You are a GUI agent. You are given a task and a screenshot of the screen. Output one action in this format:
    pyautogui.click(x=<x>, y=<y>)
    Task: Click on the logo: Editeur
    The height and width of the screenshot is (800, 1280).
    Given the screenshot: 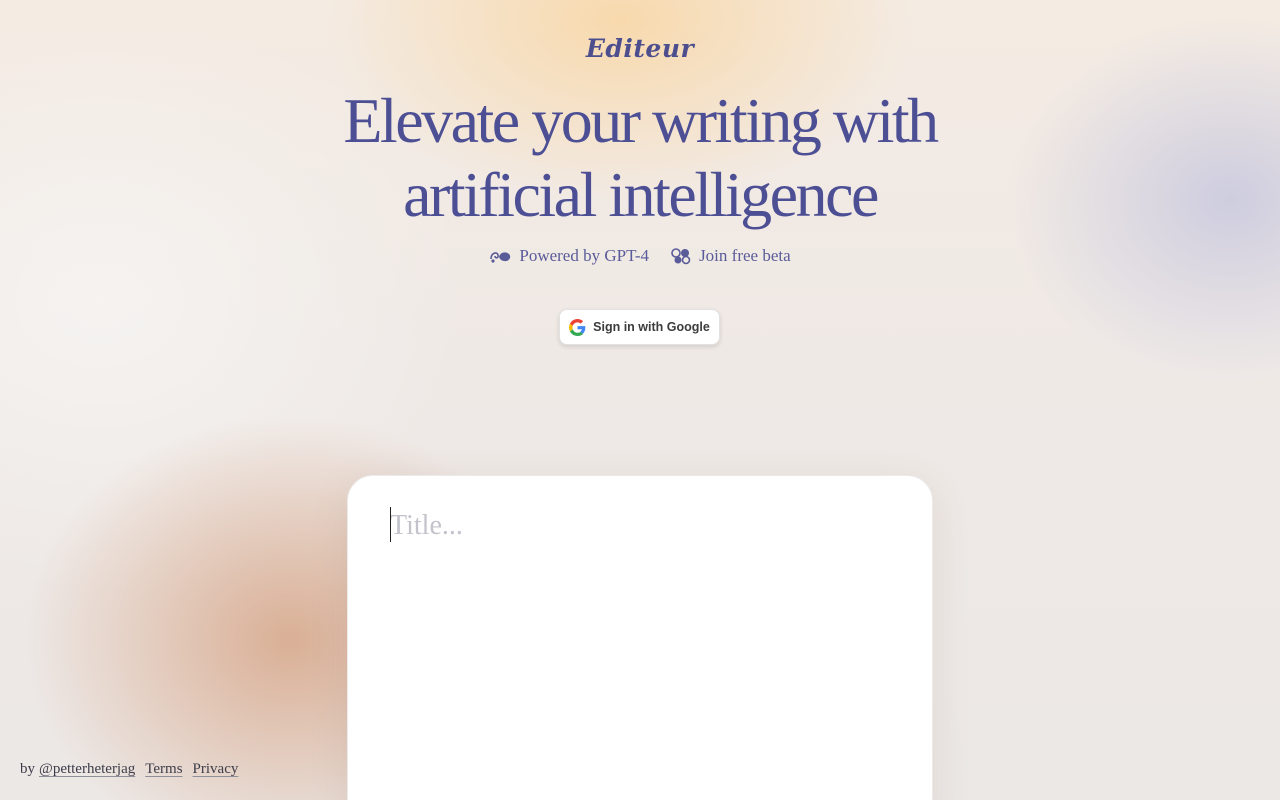 What is the action you would take?
    pyautogui.click(x=640, y=48)
    